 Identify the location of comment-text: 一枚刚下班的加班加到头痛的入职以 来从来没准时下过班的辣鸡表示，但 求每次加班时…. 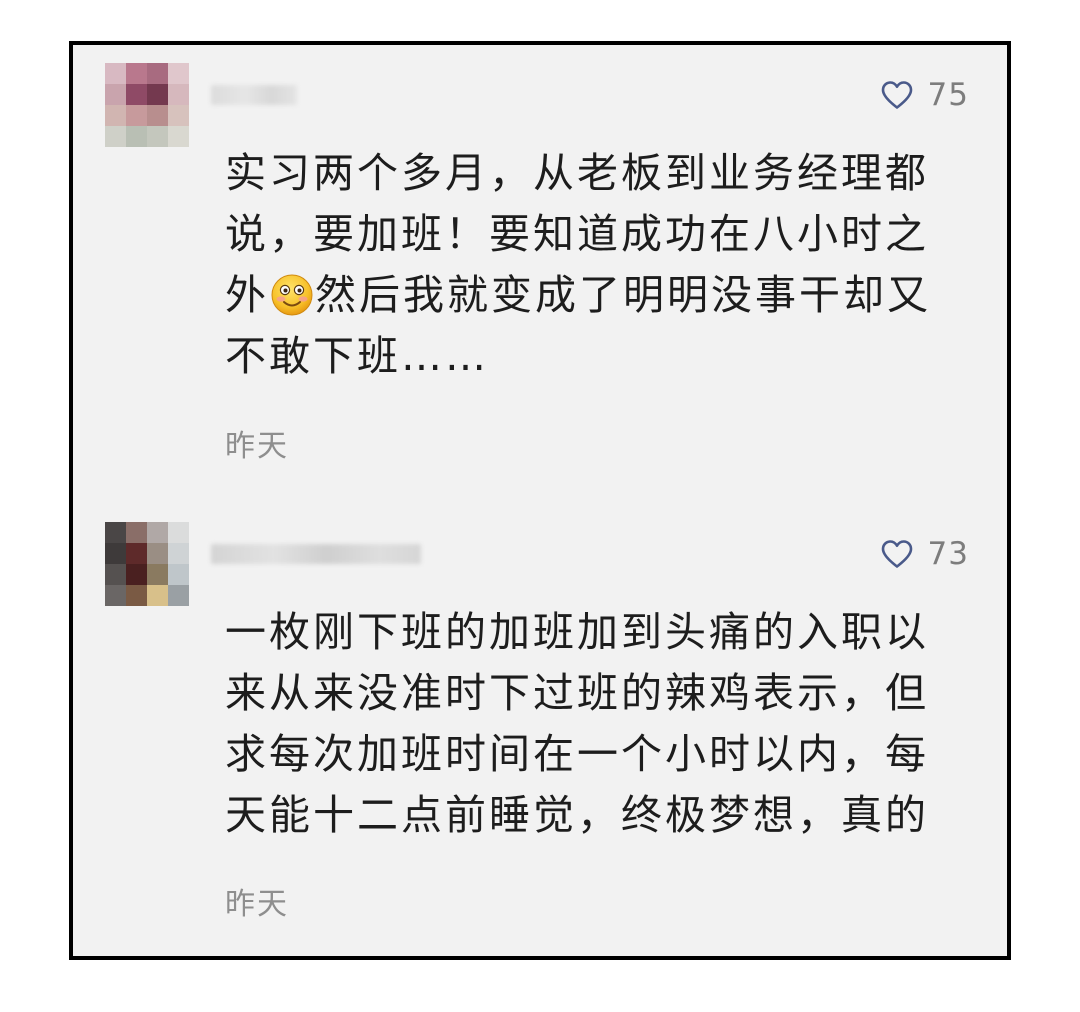
(577, 723).